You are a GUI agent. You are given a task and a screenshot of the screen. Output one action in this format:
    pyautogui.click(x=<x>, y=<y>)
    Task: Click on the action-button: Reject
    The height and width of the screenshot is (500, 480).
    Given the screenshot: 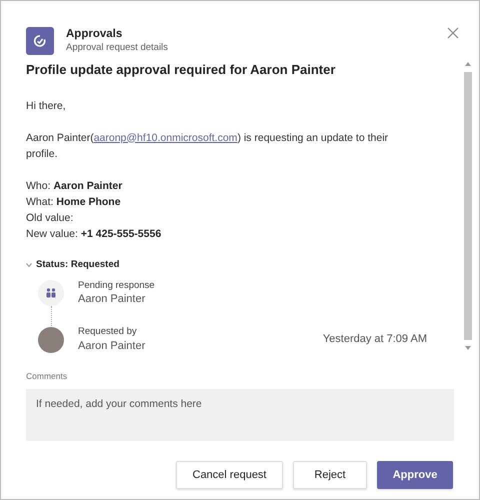 What is the action you would take?
    pyautogui.click(x=330, y=475)
    